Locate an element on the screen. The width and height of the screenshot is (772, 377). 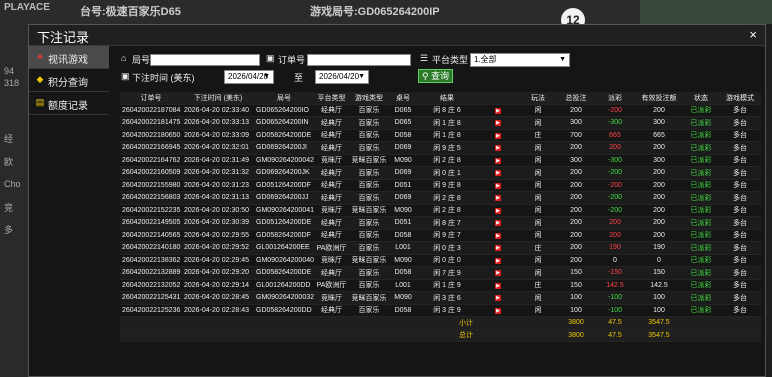
cell-order-no: 260420022149505 is located at coordinates (151, 223).